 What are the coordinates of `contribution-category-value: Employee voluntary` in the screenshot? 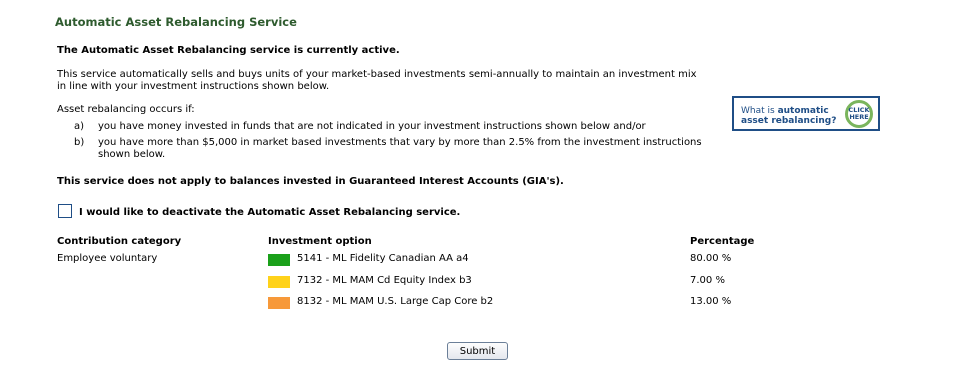 It's located at (107, 258).